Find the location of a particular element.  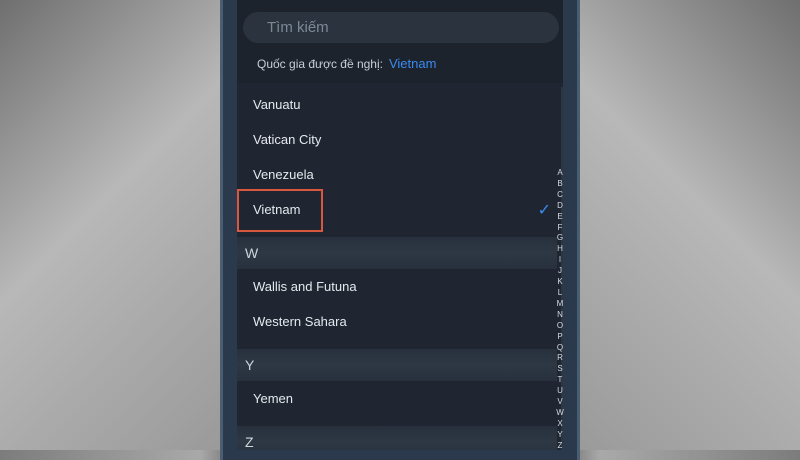

index-letter: G is located at coordinates (560, 238).